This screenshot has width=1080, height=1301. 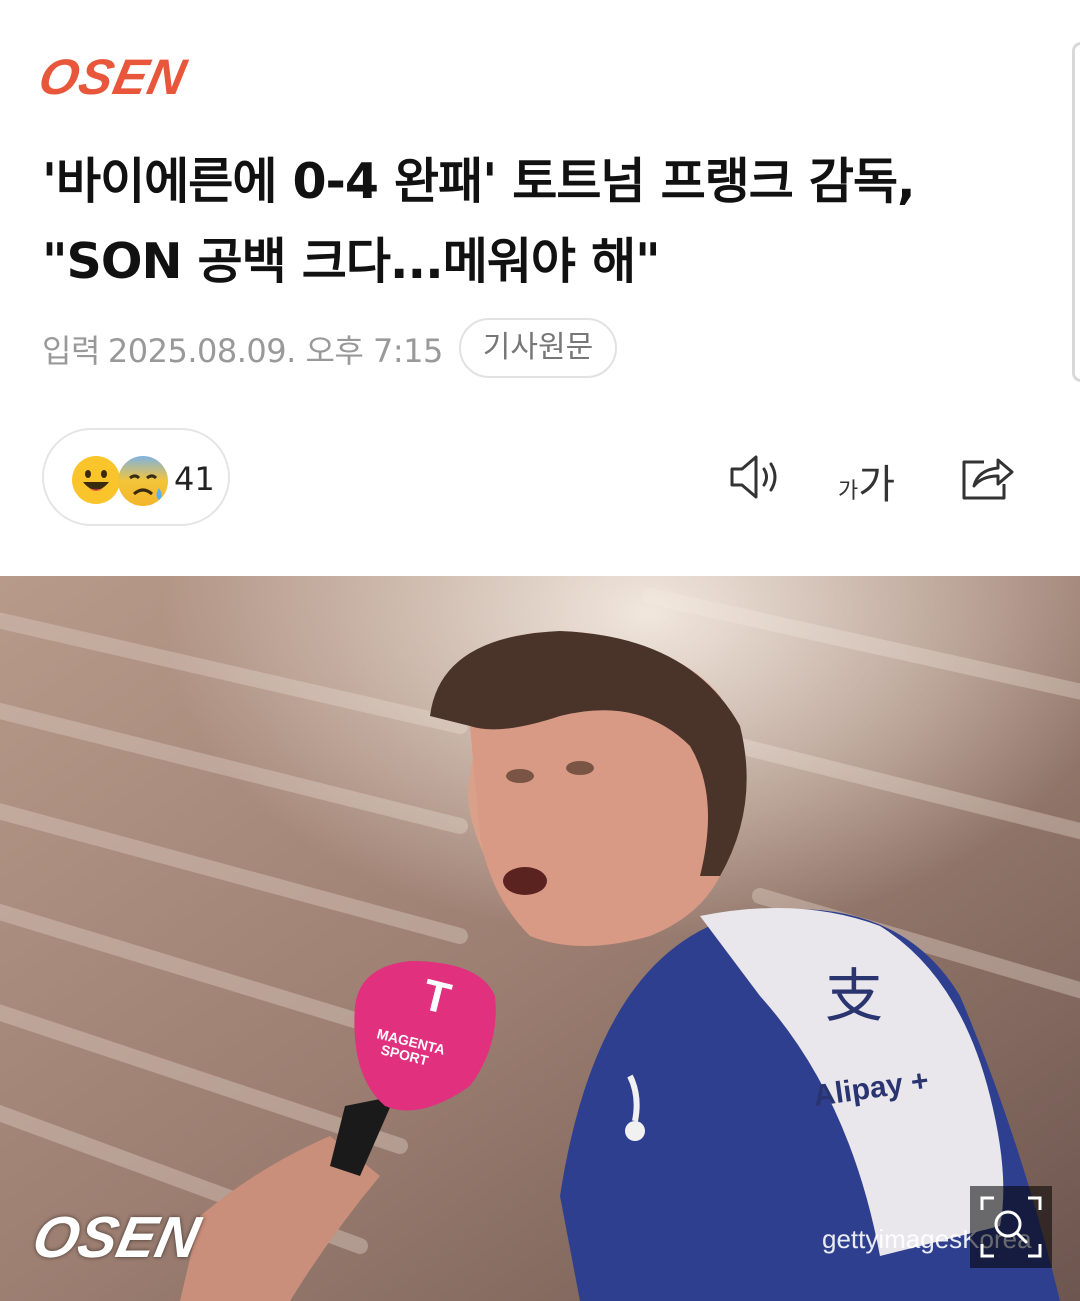 I want to click on scrollbar, so click(x=1076, y=212).